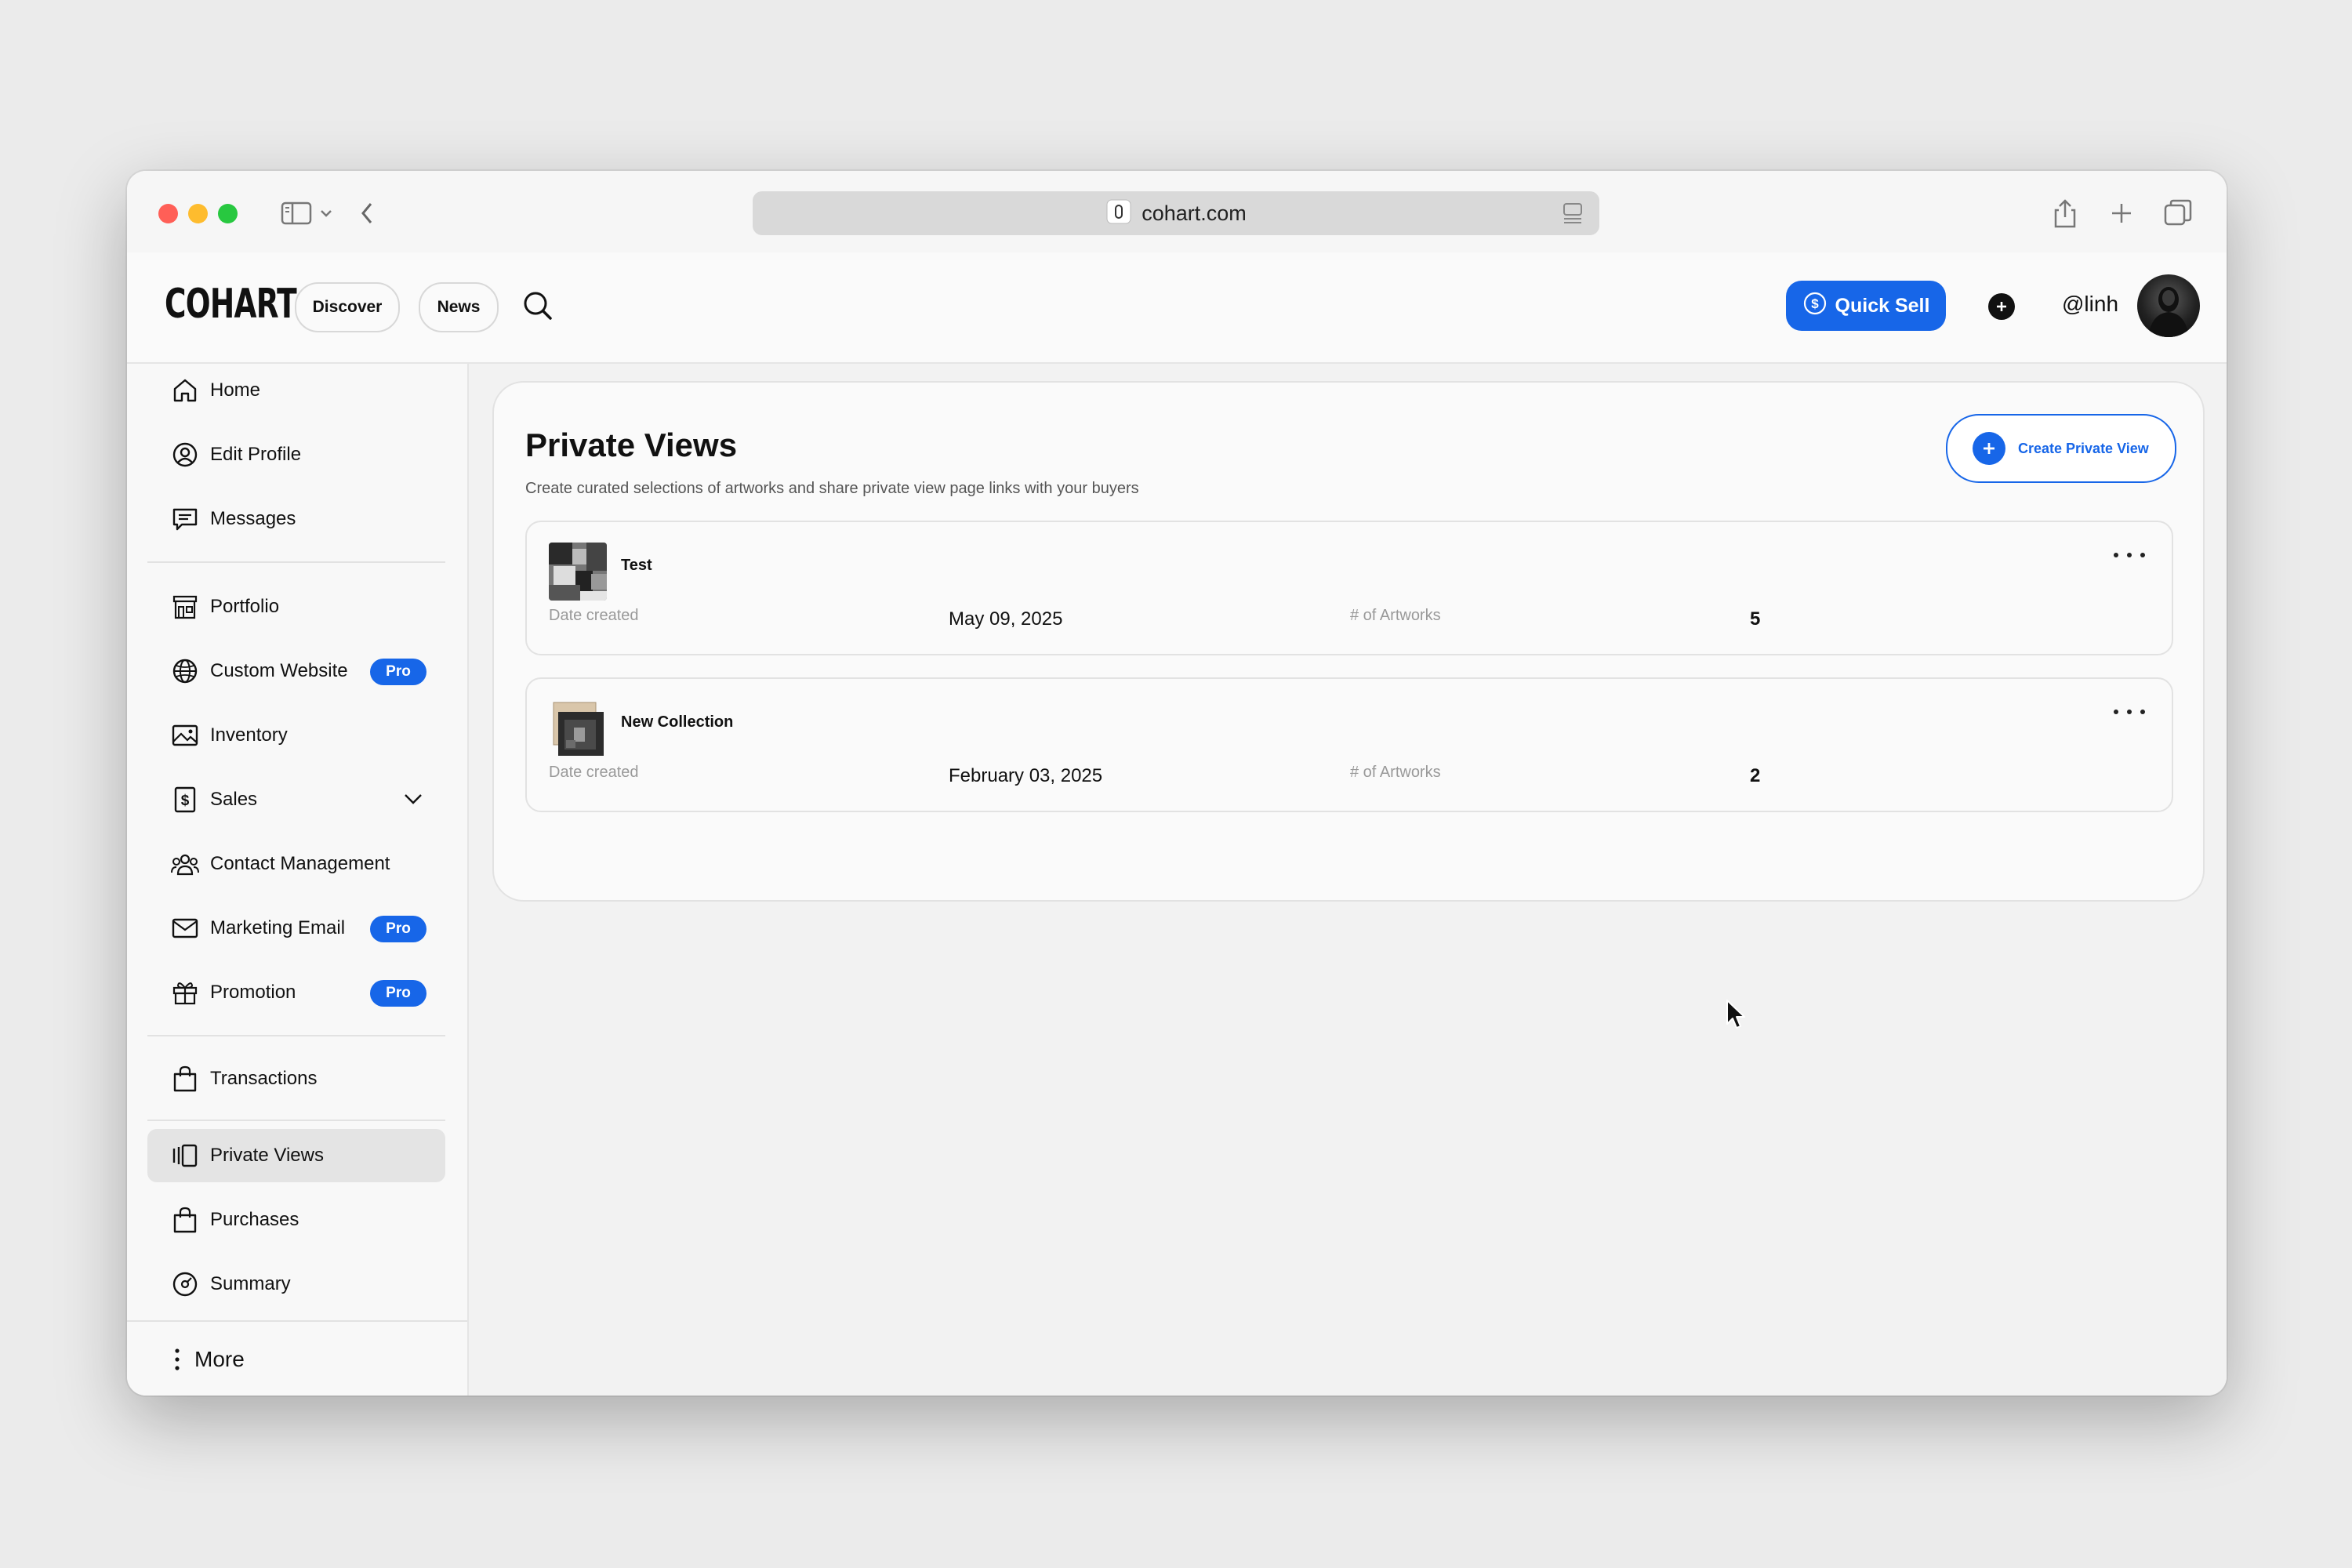 The image size is (2352, 1568). Describe the element at coordinates (1736, 1016) in the screenshot. I see `mouse-cursor-icon` at that location.